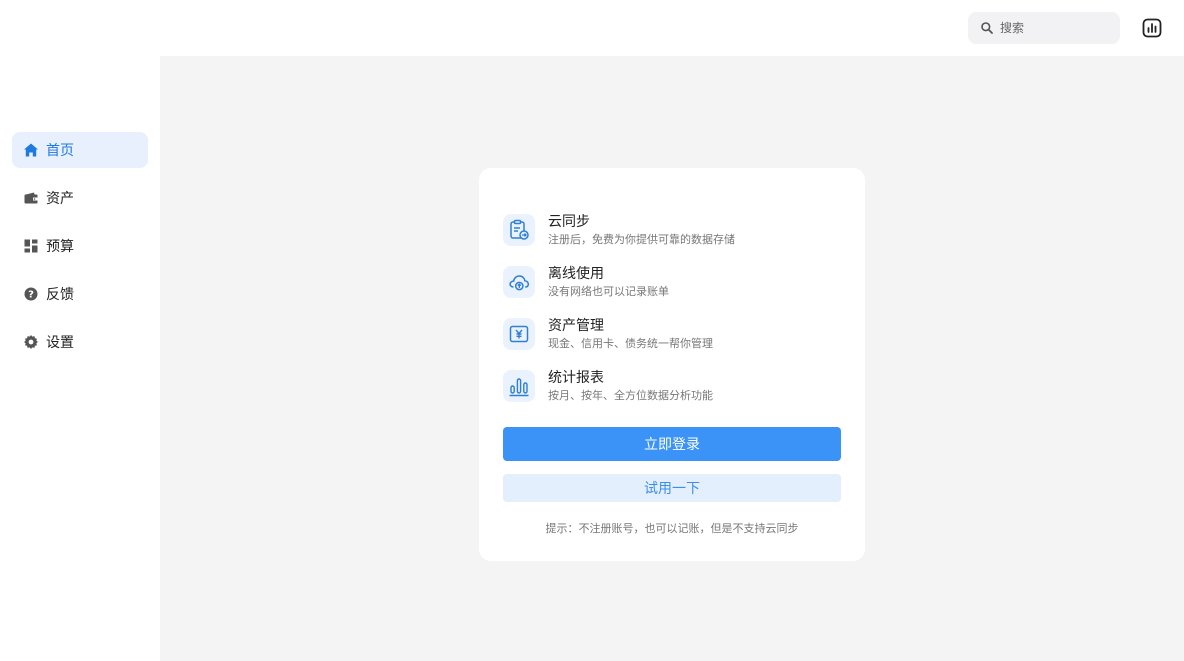 Image resolution: width=1184 pixels, height=661 pixels. Describe the element at coordinates (987, 28) in the screenshot. I see `search-icon` at that location.